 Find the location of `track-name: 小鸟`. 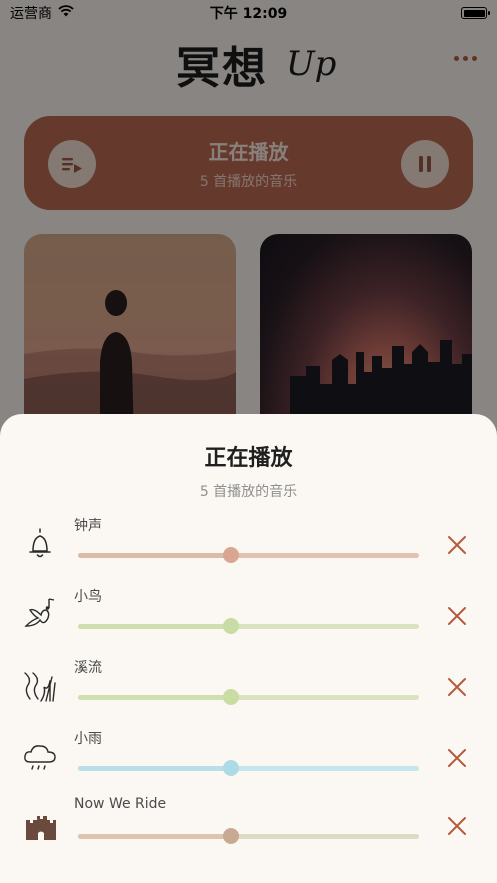

track-name: 小鸟 is located at coordinates (88, 597).